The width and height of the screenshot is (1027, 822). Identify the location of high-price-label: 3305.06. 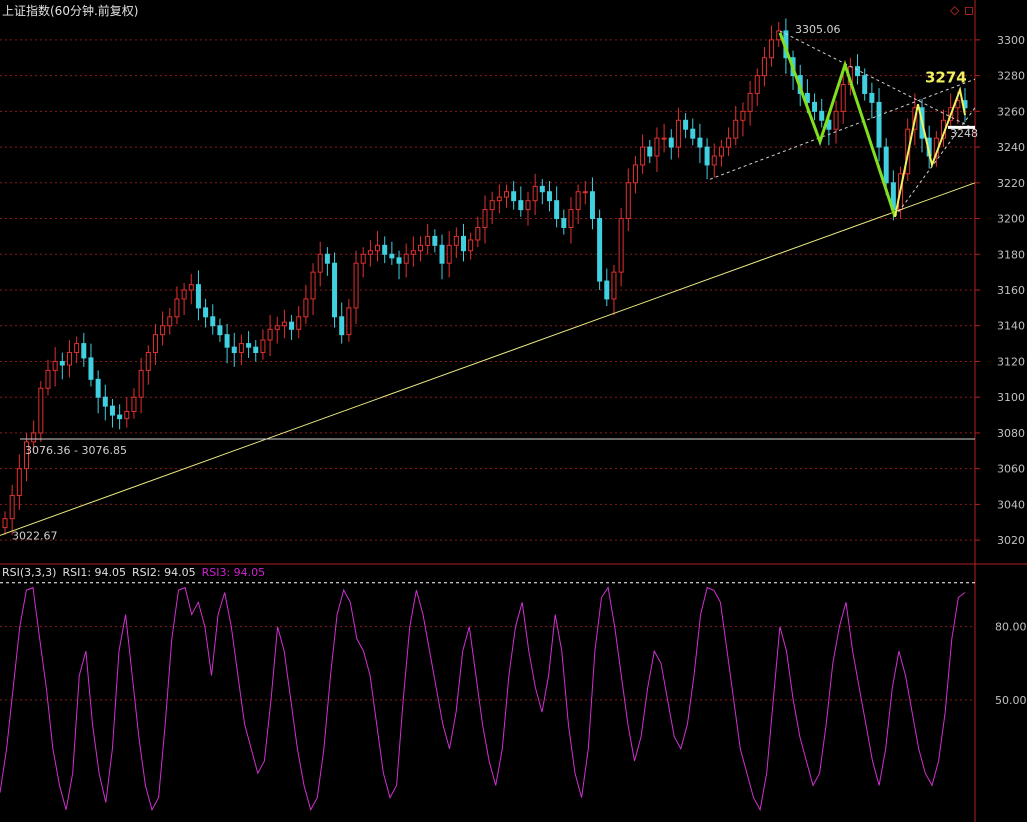
(818, 29).